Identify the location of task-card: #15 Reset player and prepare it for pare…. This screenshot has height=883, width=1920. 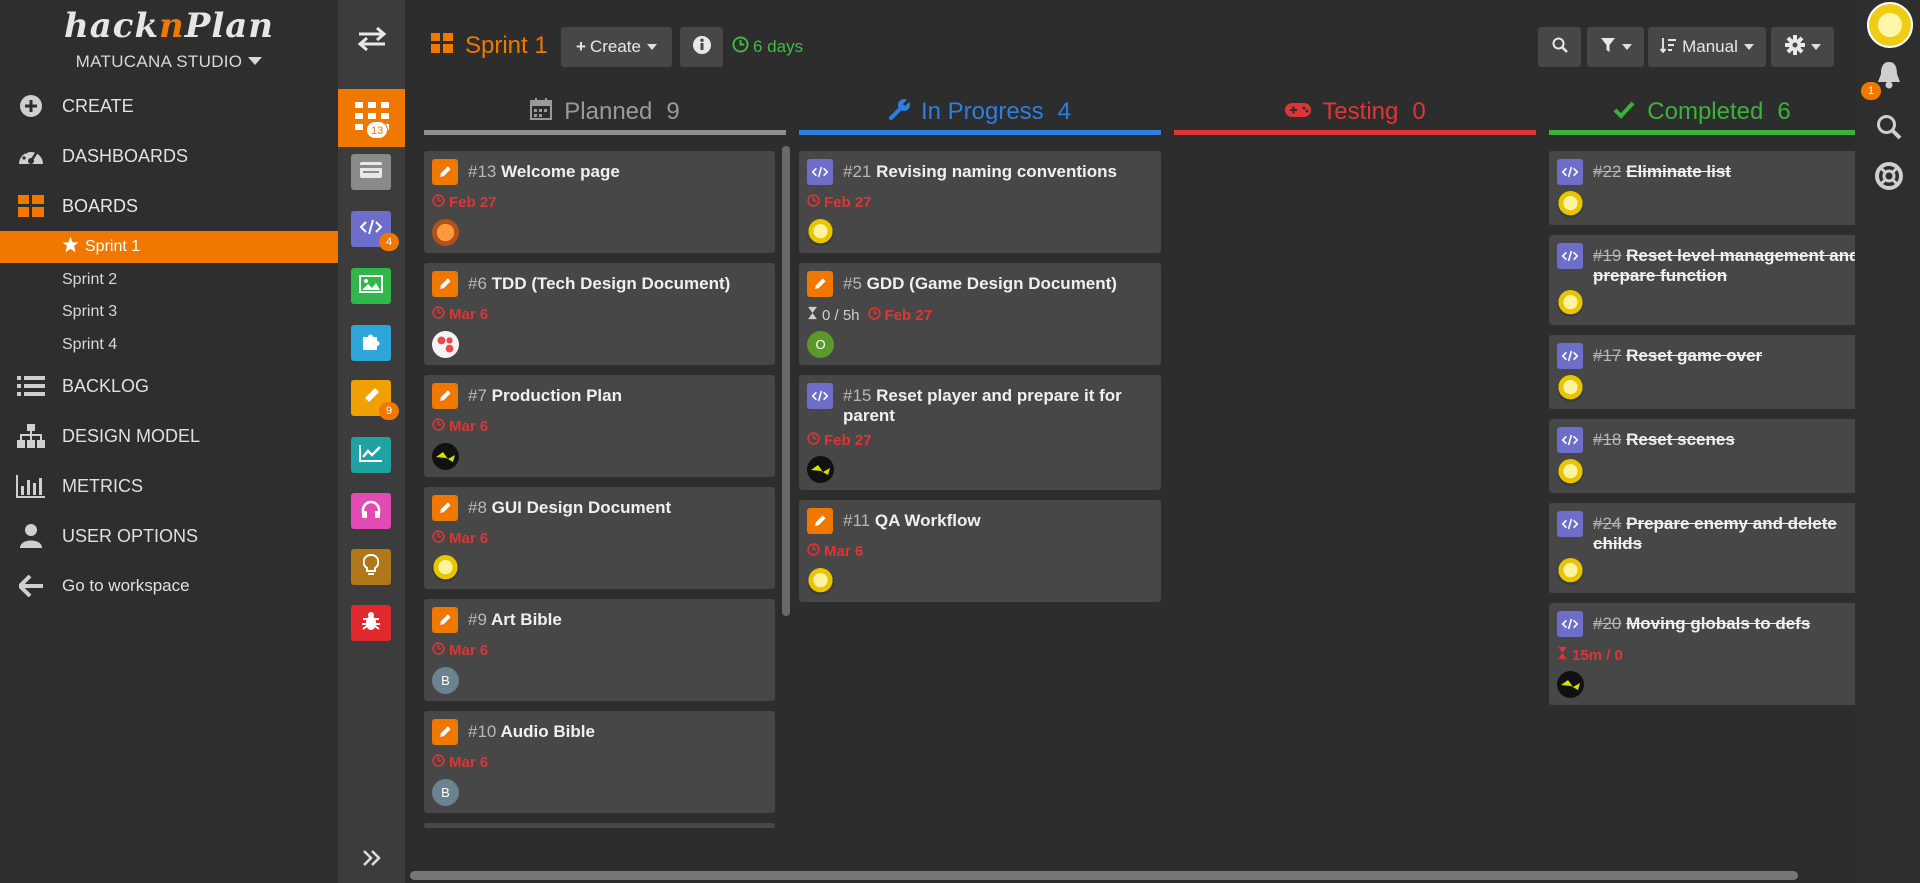
(980, 432).